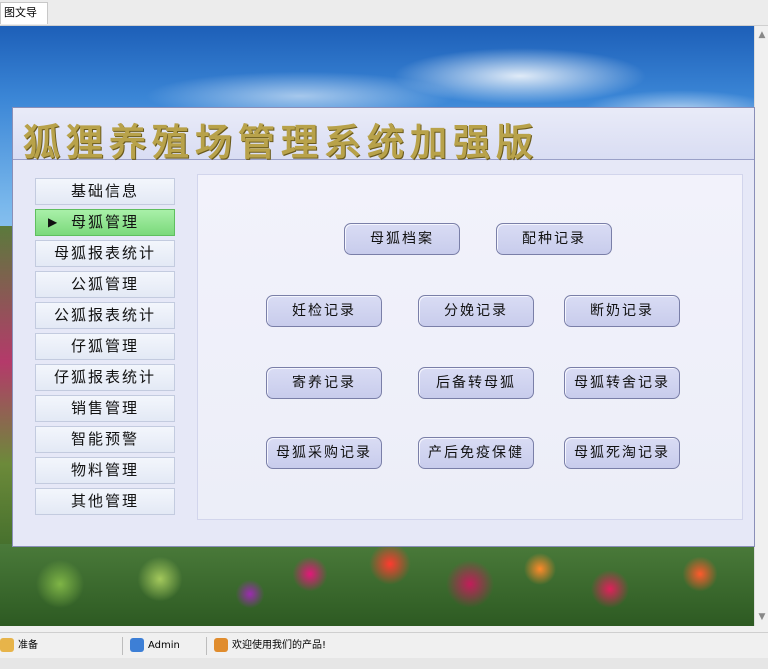  Describe the element at coordinates (105, 253) in the screenshot. I see `sidebar-item-sow-report: 母狐报表统计` at that location.